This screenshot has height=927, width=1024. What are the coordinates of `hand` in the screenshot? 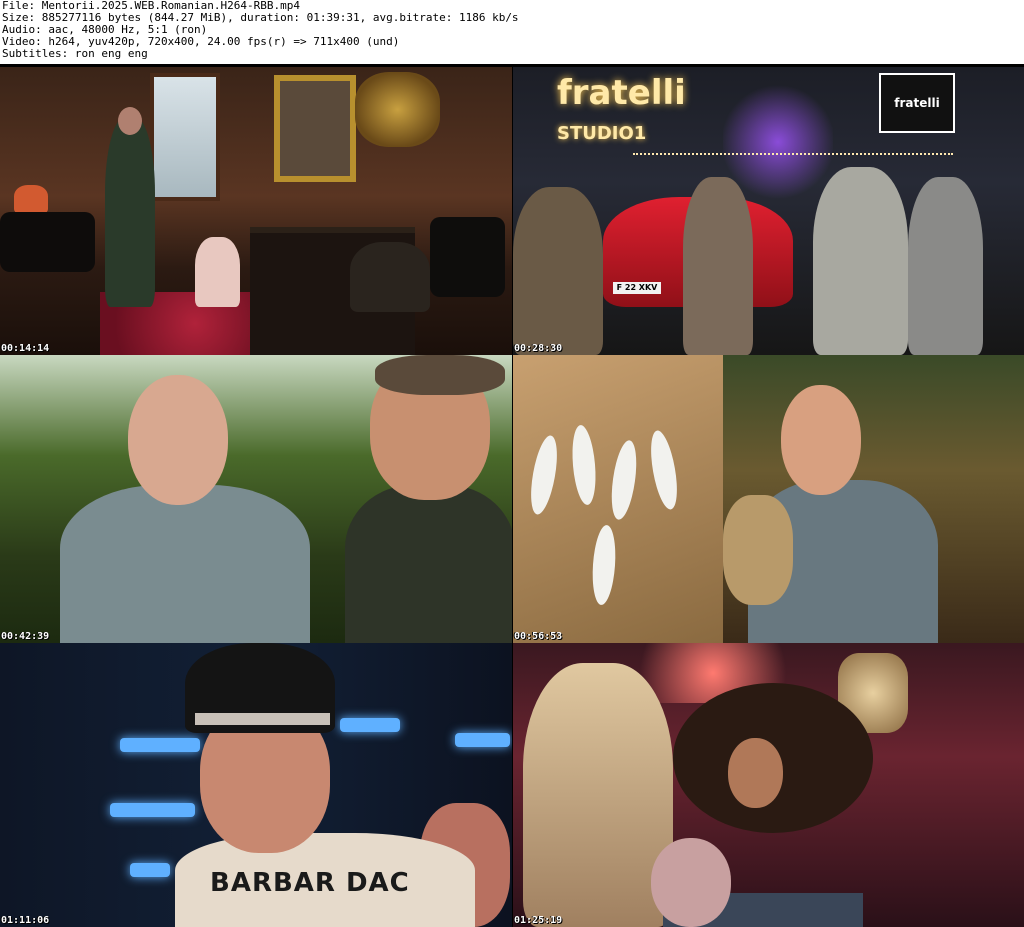 It's located at (758, 550).